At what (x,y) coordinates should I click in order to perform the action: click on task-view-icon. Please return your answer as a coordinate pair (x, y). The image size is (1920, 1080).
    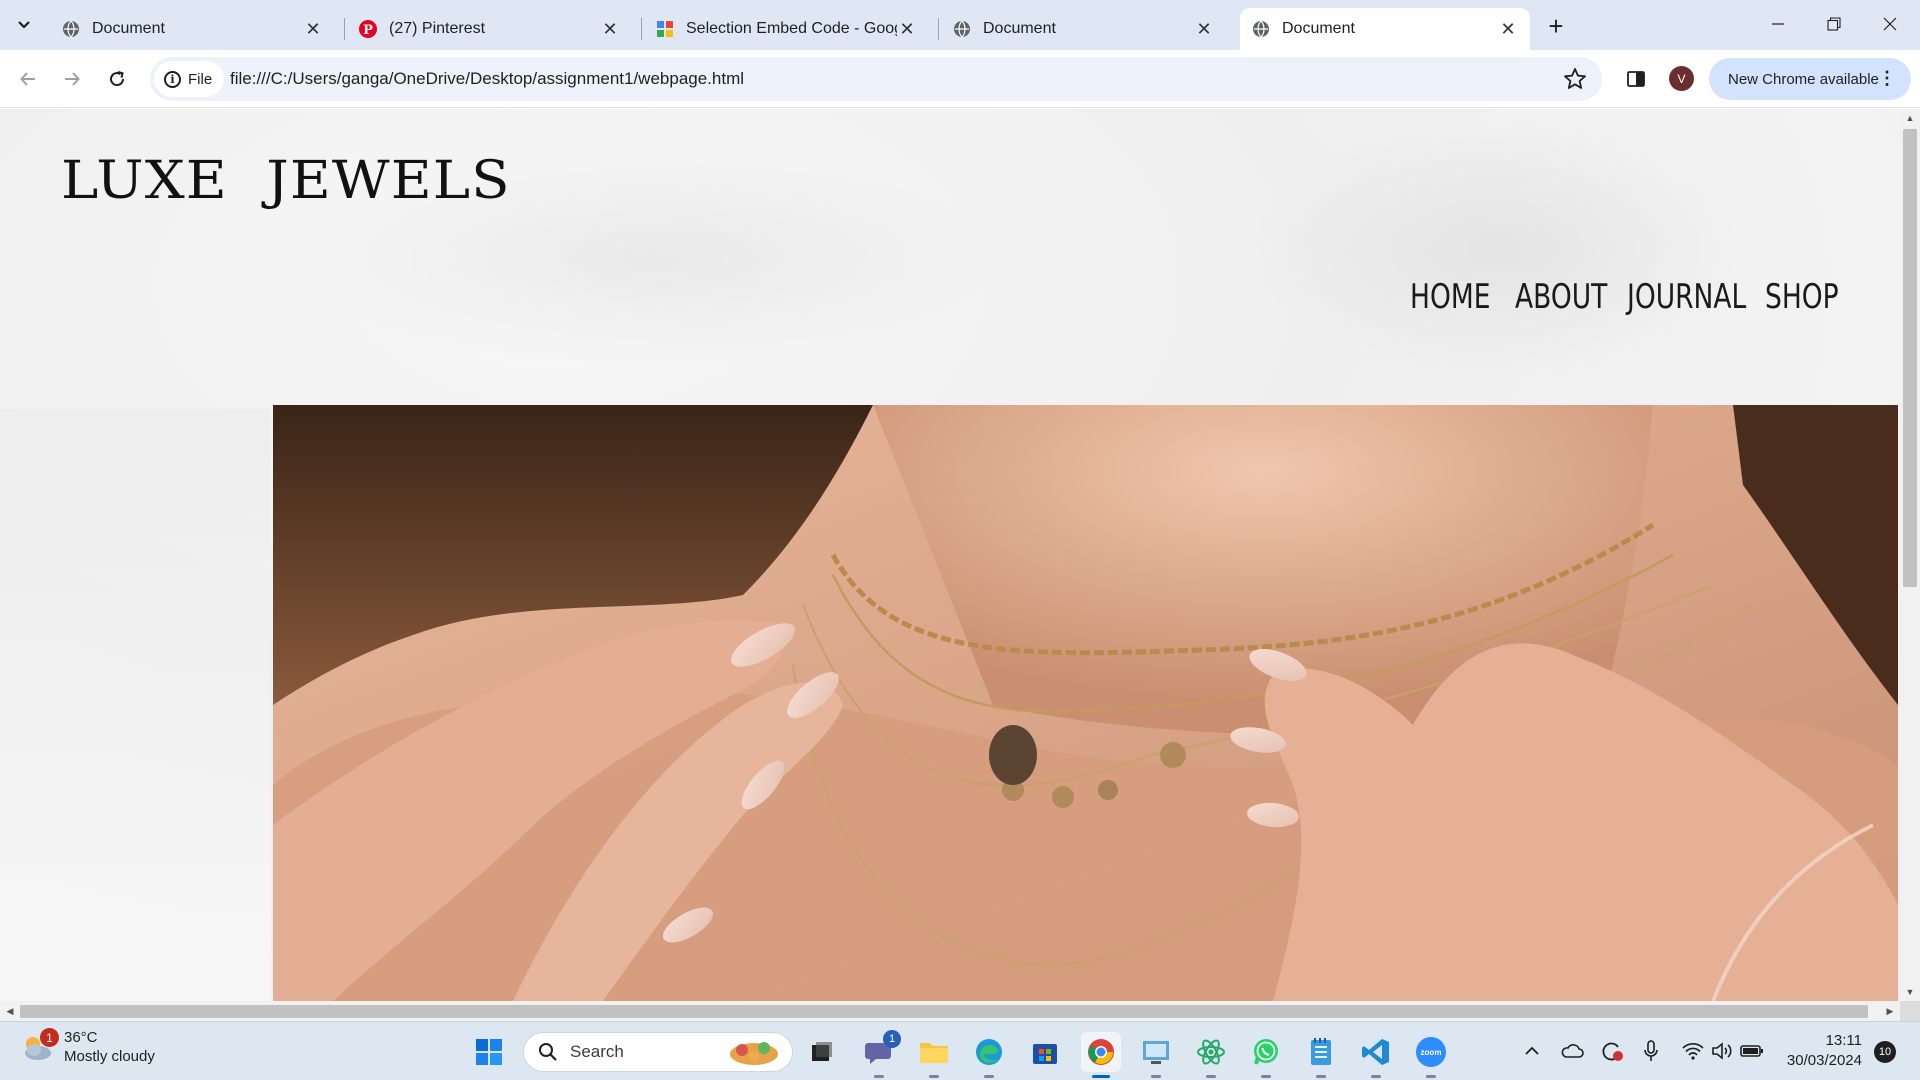
    Looking at the image, I should click on (822, 1051).